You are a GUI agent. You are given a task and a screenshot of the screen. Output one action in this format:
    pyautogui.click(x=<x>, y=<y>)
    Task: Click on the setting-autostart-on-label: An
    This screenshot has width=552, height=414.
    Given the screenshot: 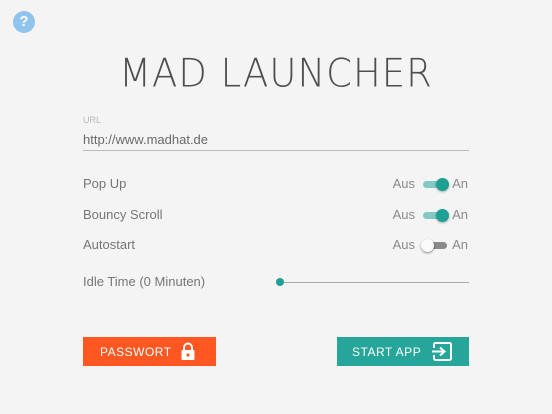 What is the action you would take?
    pyautogui.click(x=460, y=244)
    